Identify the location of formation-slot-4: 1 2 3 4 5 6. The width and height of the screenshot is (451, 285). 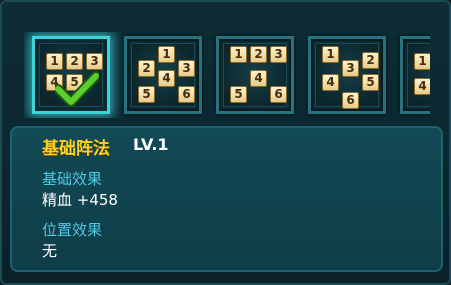
(347, 75).